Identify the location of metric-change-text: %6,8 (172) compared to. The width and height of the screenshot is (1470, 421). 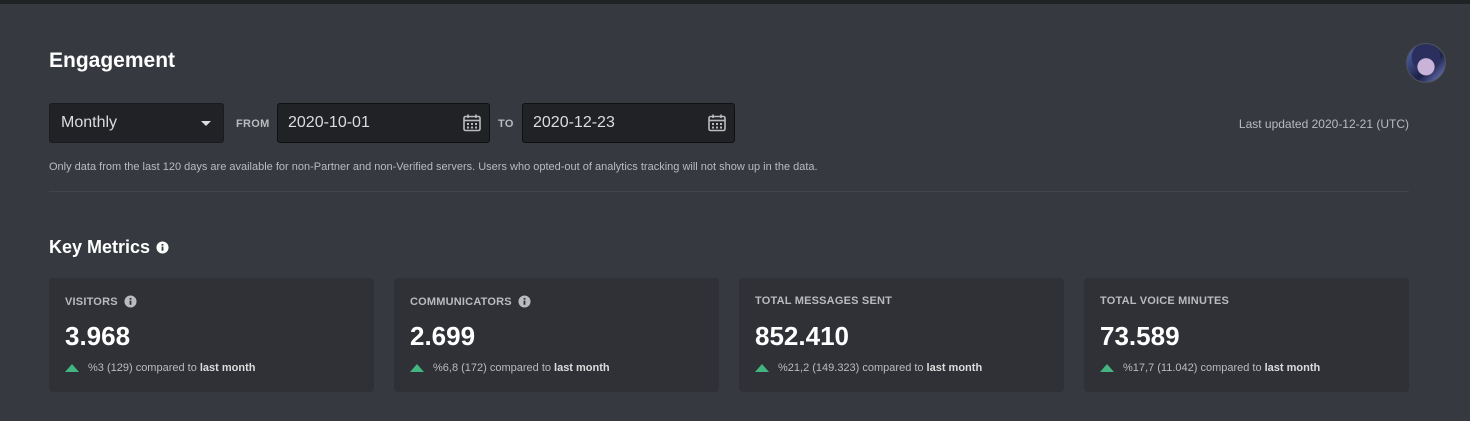
(492, 368).